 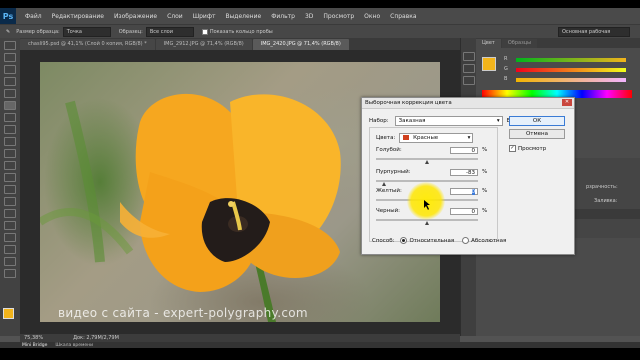 What do you see at coordinates (571, 70) in the screenshot?
I see `green-slider` at bounding box center [571, 70].